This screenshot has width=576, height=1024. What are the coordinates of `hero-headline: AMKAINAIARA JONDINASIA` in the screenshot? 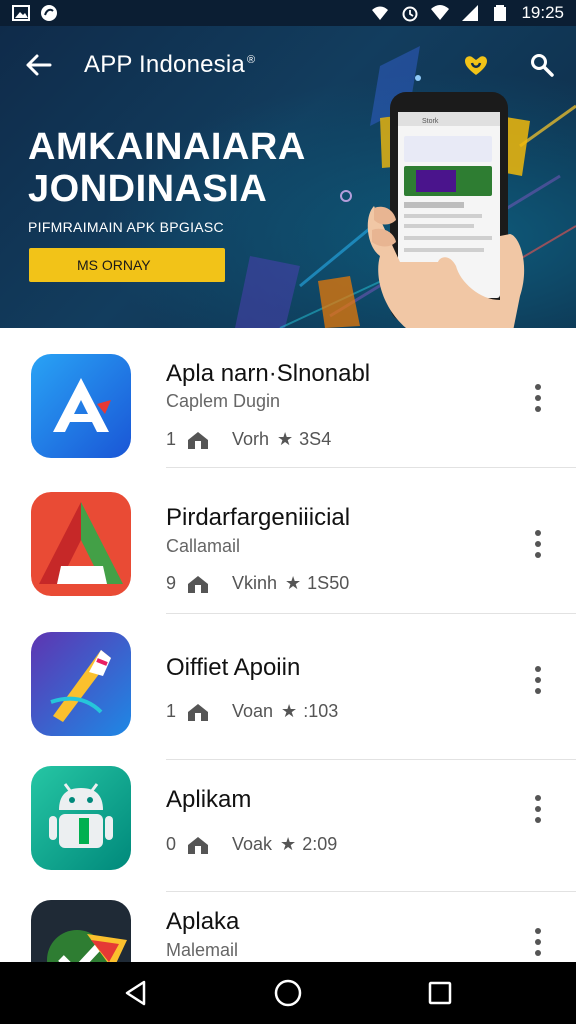 It's located at (167, 168).